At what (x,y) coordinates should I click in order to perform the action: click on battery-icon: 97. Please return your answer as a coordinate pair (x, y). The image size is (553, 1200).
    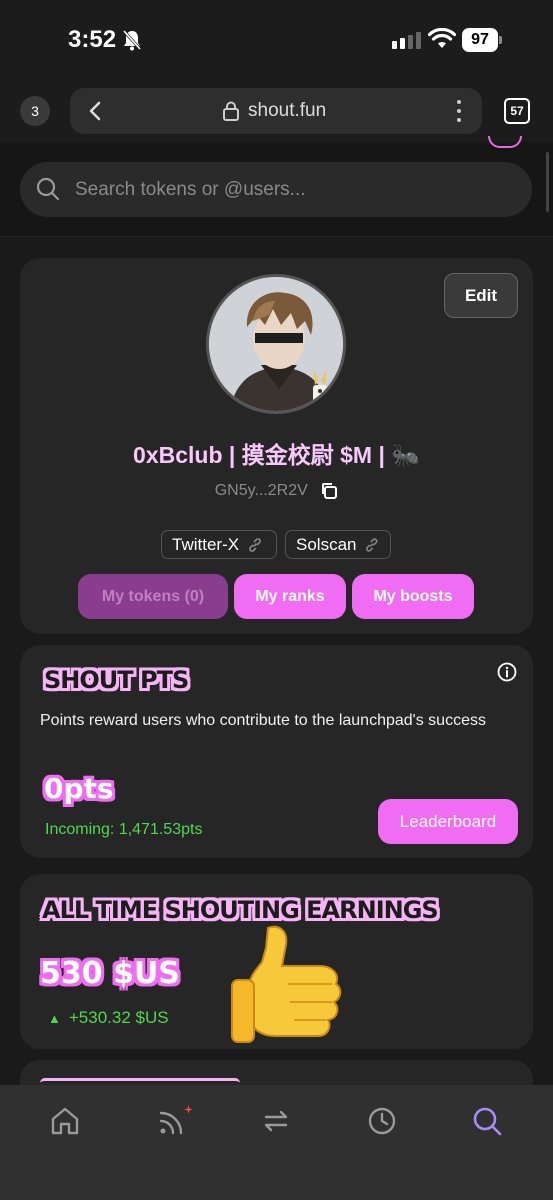
    Looking at the image, I should click on (482, 40).